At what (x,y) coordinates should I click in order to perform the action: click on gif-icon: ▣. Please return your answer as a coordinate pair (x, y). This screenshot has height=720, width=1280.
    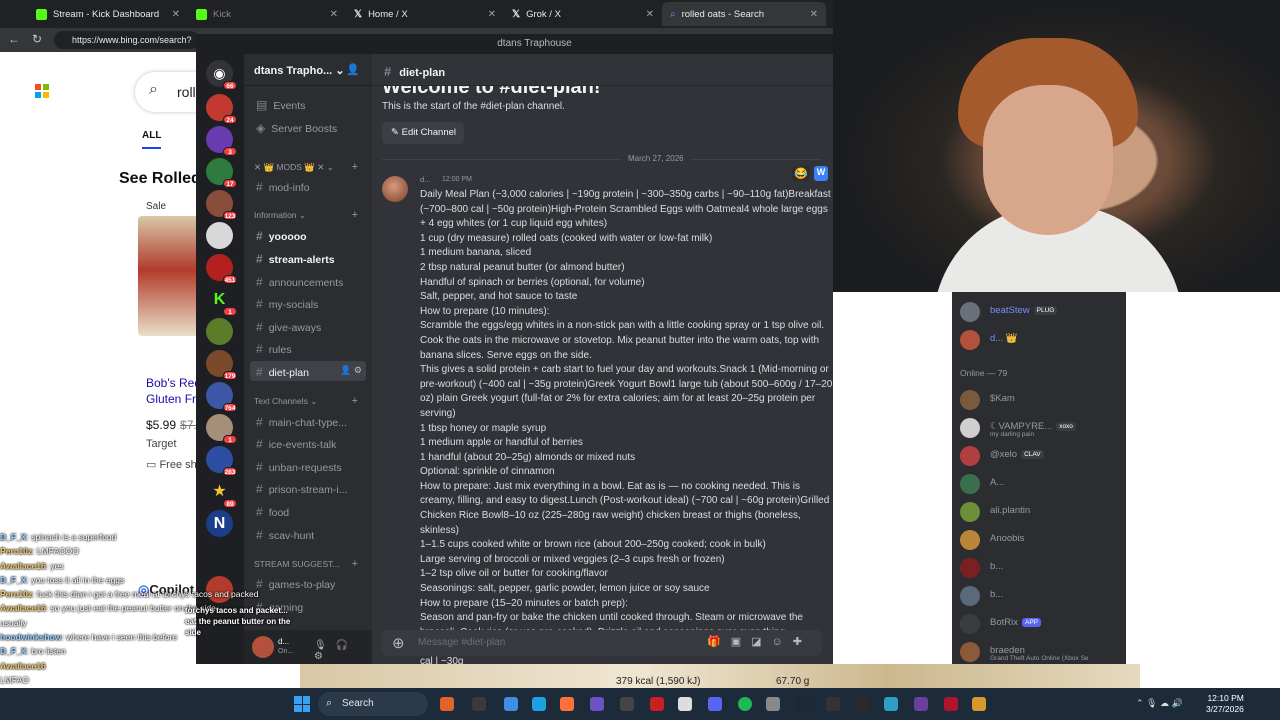
    Looking at the image, I should click on (741, 642).